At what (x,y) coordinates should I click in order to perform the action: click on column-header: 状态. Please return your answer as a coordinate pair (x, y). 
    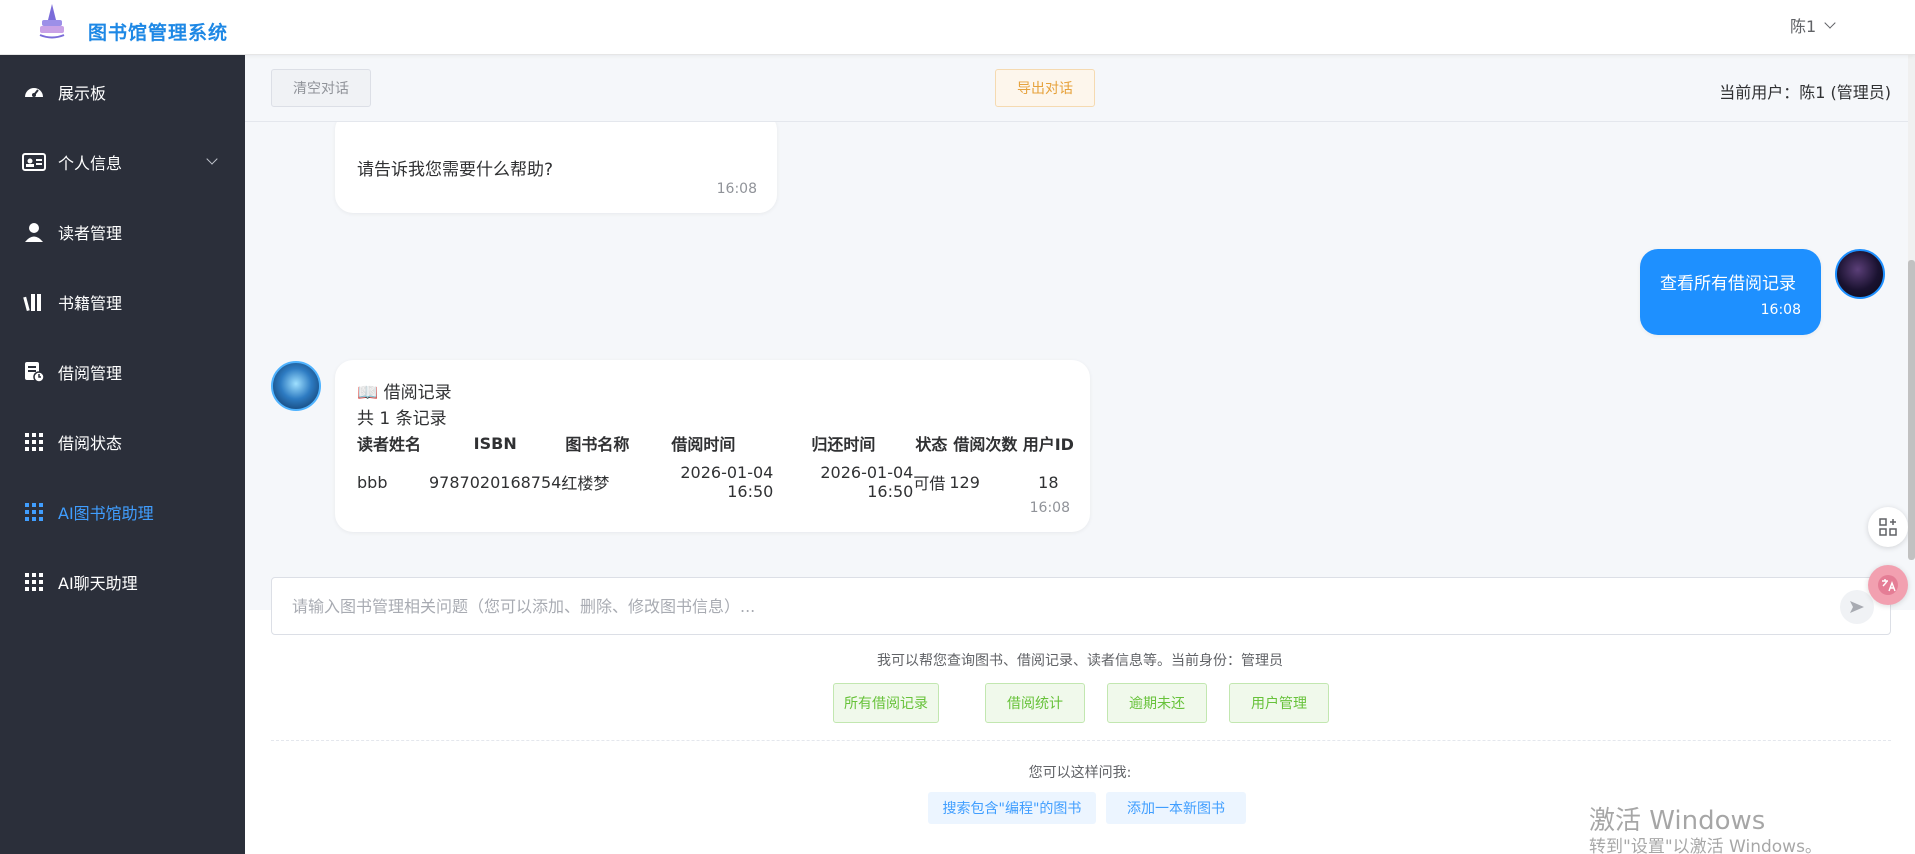
    Looking at the image, I should click on (931, 444).